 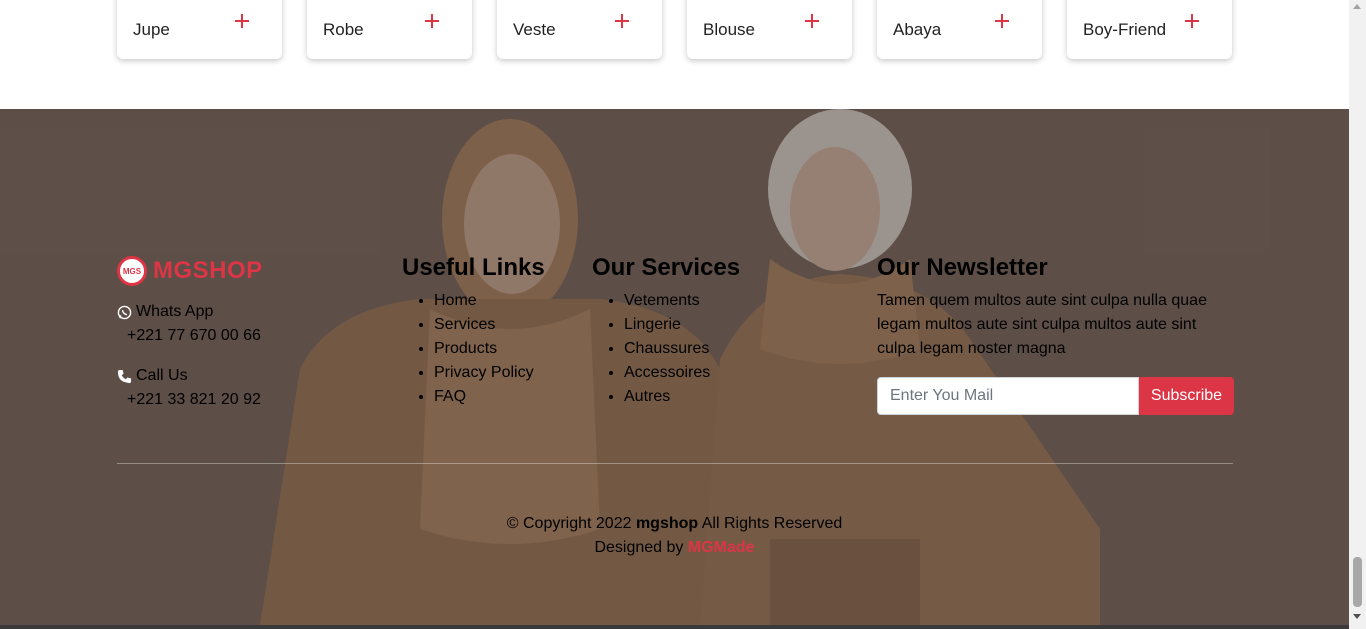 I want to click on whatsapp-icon, so click(x=124, y=312).